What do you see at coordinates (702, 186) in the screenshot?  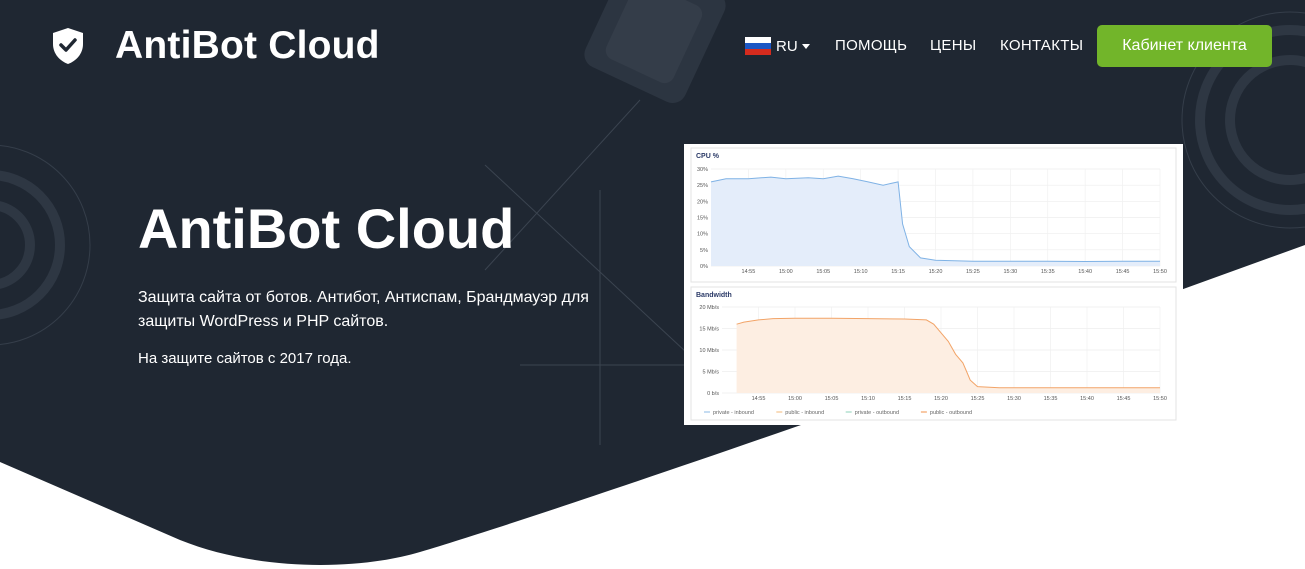 I see `y-tick-label: 25%` at bounding box center [702, 186].